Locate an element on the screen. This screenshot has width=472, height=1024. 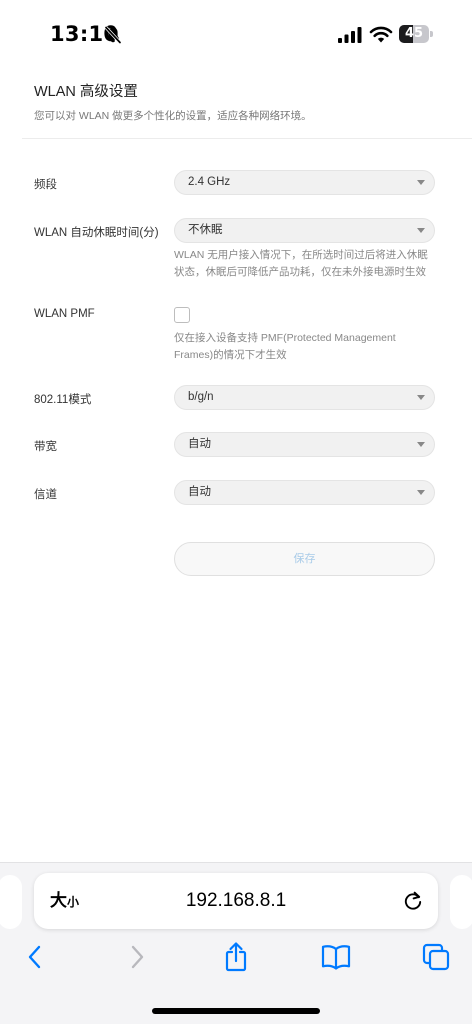
band-select: 2.4 GHz is located at coordinates (304, 182).